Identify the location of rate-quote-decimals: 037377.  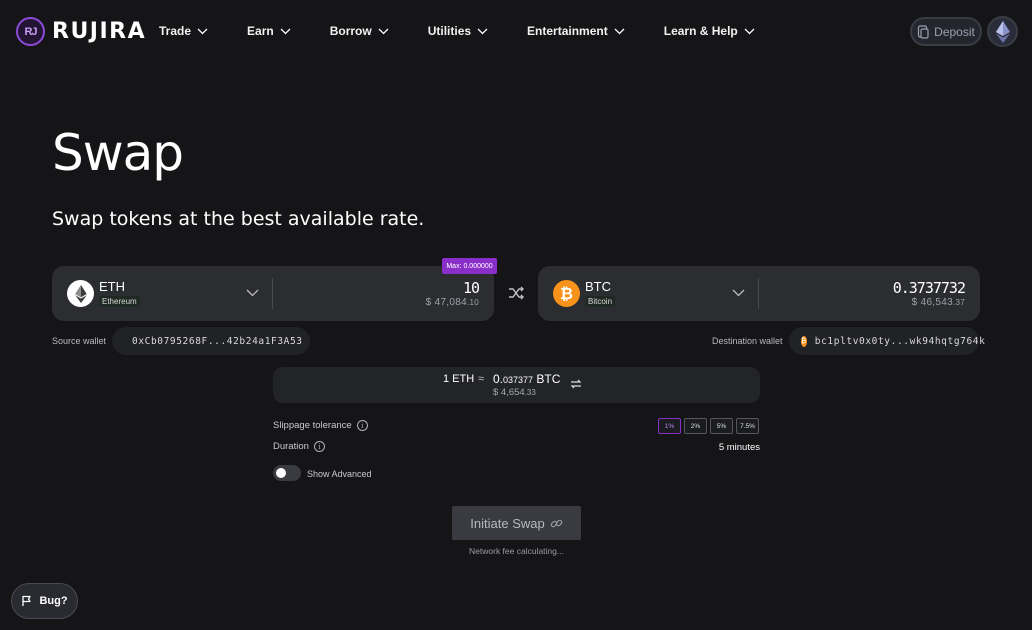
(518, 380).